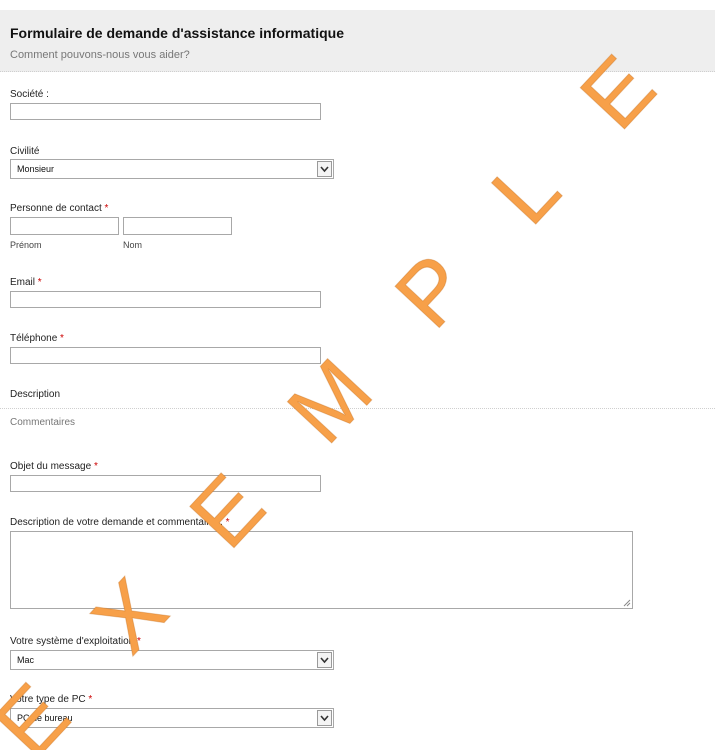  Describe the element at coordinates (165, 111) in the screenshot. I see `societe-input` at that location.